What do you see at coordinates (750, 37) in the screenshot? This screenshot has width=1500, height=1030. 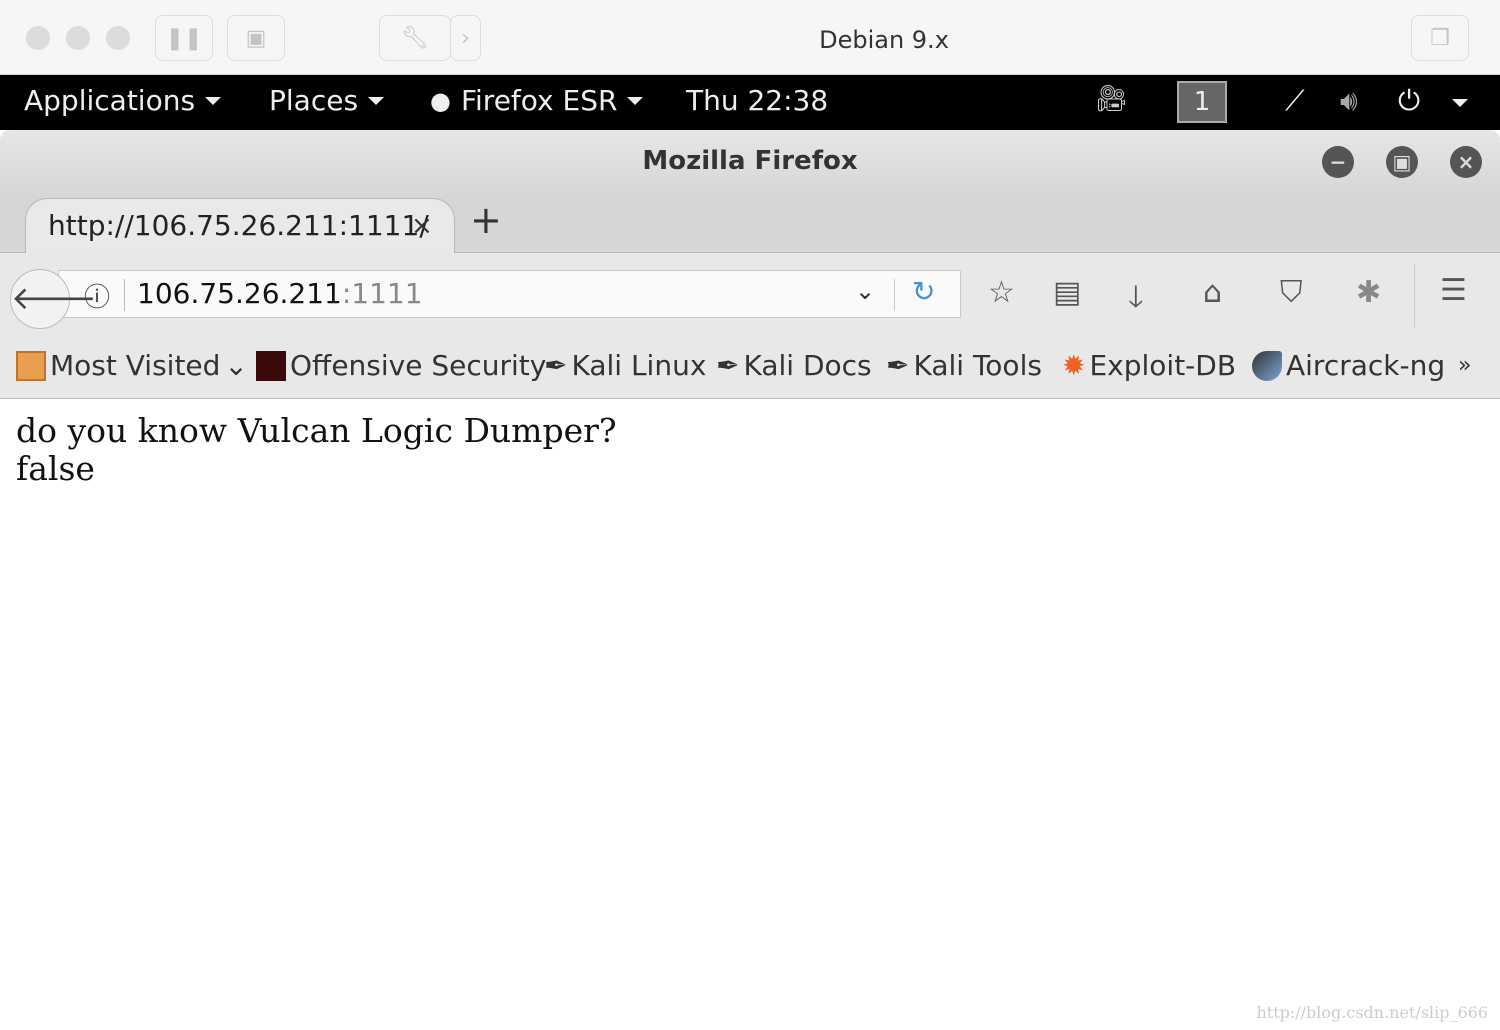 I see `vm-titlebar: ❚❚ ▣ 🔧︎ › Debian 9.x ❐` at bounding box center [750, 37].